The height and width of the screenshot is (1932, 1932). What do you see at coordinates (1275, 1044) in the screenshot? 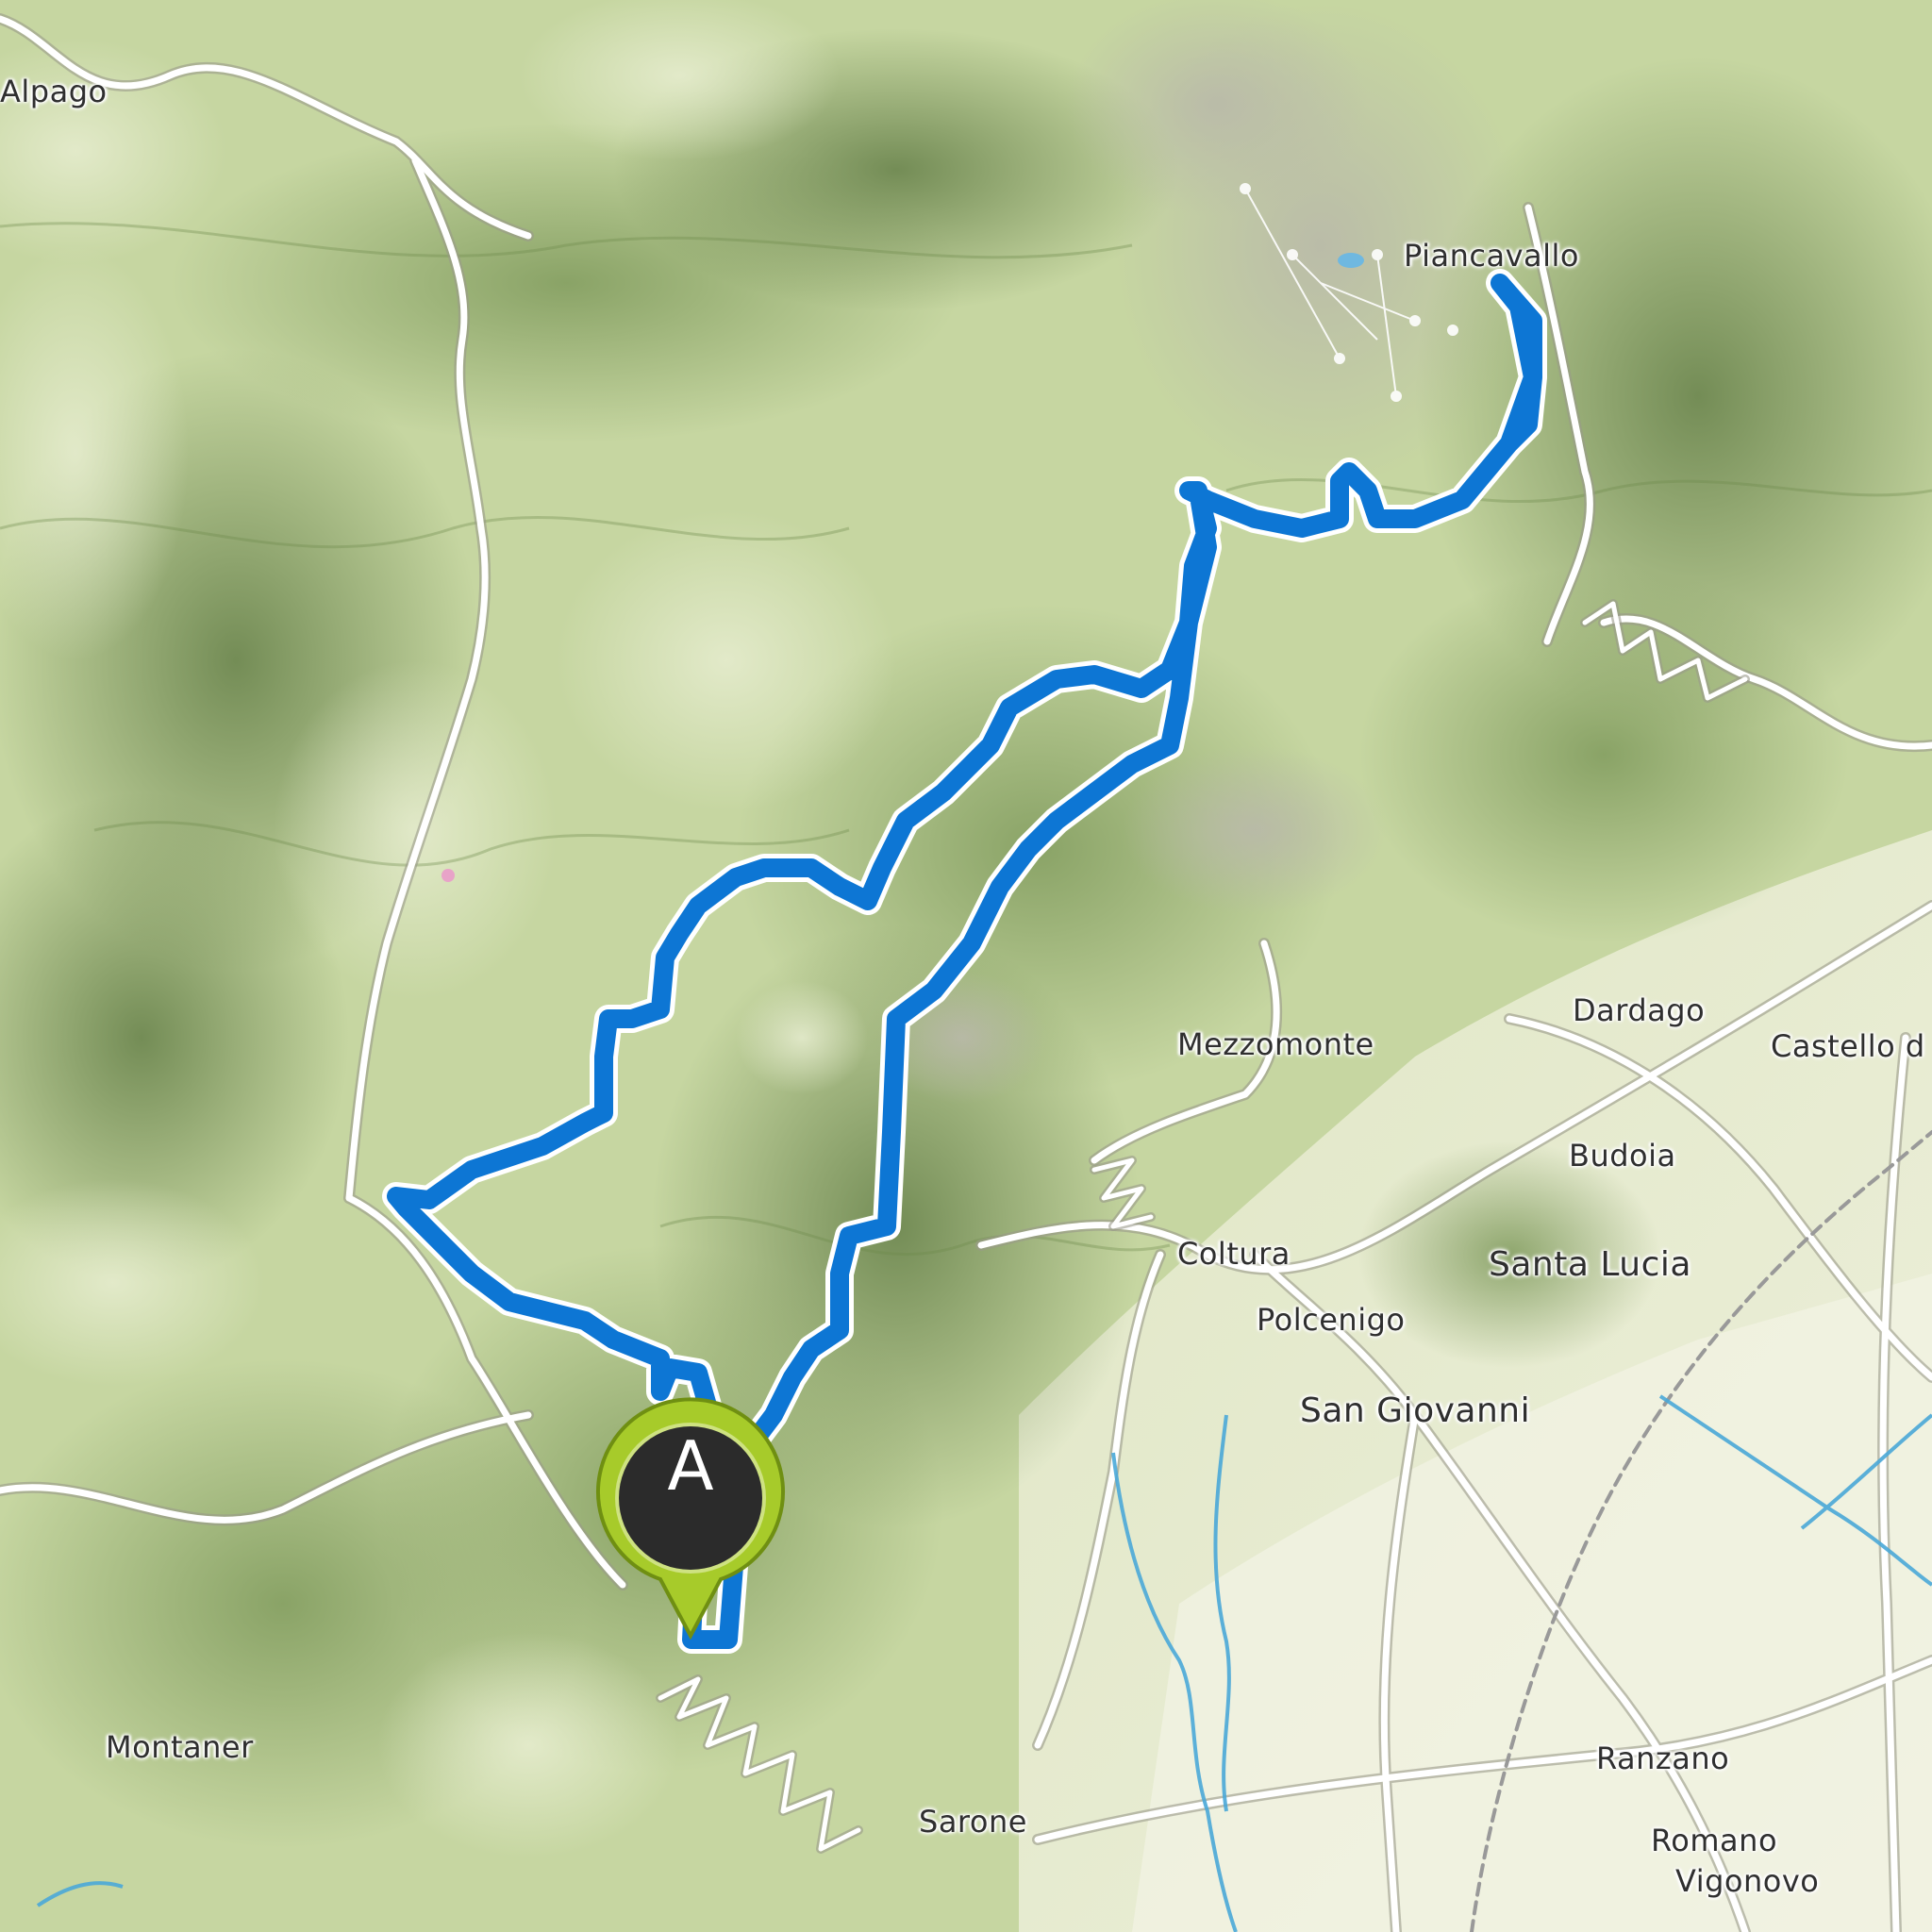
I see `place-label-mezzomonte: Mezzomonte` at bounding box center [1275, 1044].